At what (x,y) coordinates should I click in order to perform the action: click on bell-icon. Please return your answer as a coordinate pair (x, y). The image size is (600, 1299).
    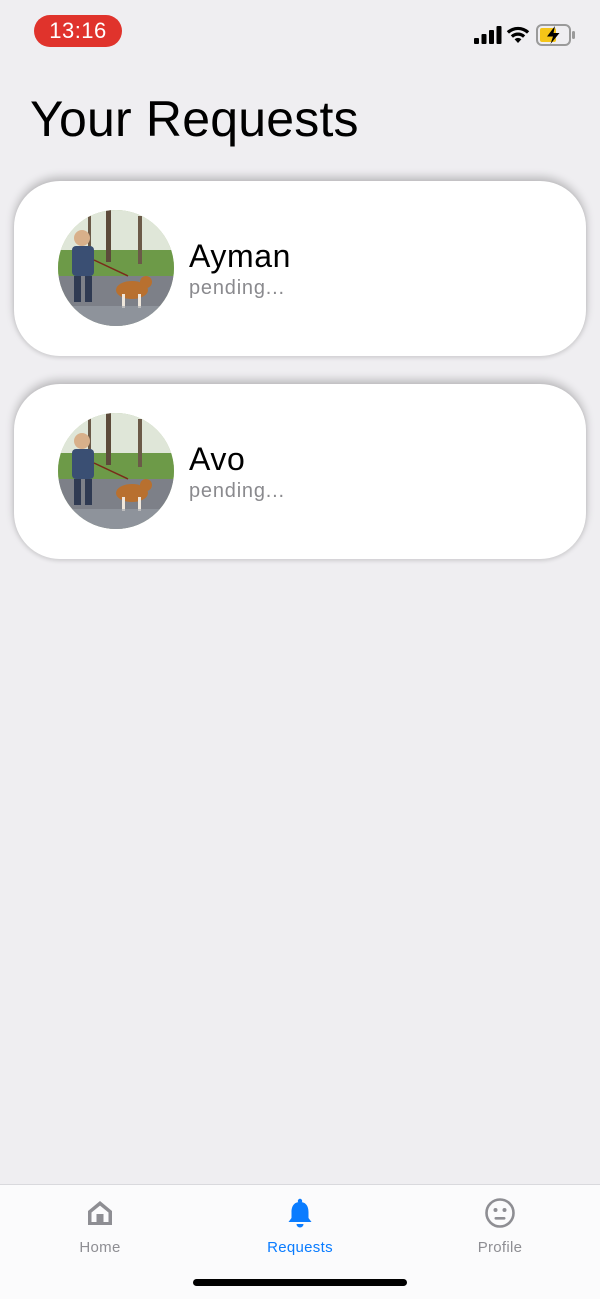
    Looking at the image, I should click on (300, 1213).